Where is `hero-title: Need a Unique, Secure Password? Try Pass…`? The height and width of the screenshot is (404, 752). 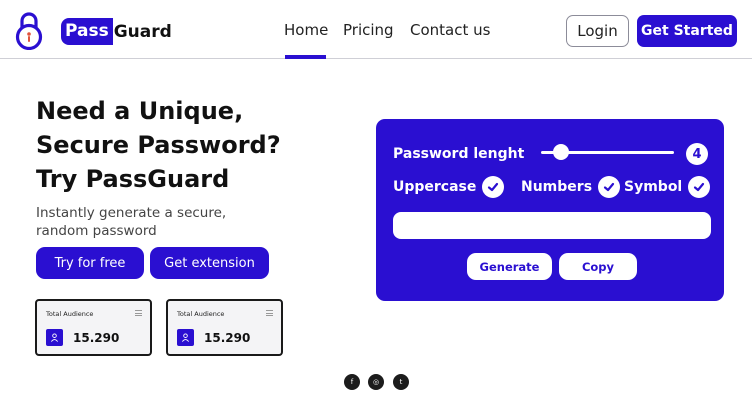 hero-title: Need a Unique, Secure Password? Try Pass… is located at coordinates (181, 145).